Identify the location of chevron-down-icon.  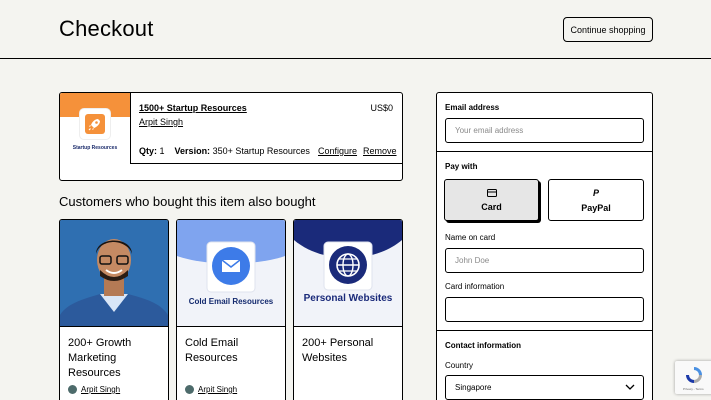
(630, 387).